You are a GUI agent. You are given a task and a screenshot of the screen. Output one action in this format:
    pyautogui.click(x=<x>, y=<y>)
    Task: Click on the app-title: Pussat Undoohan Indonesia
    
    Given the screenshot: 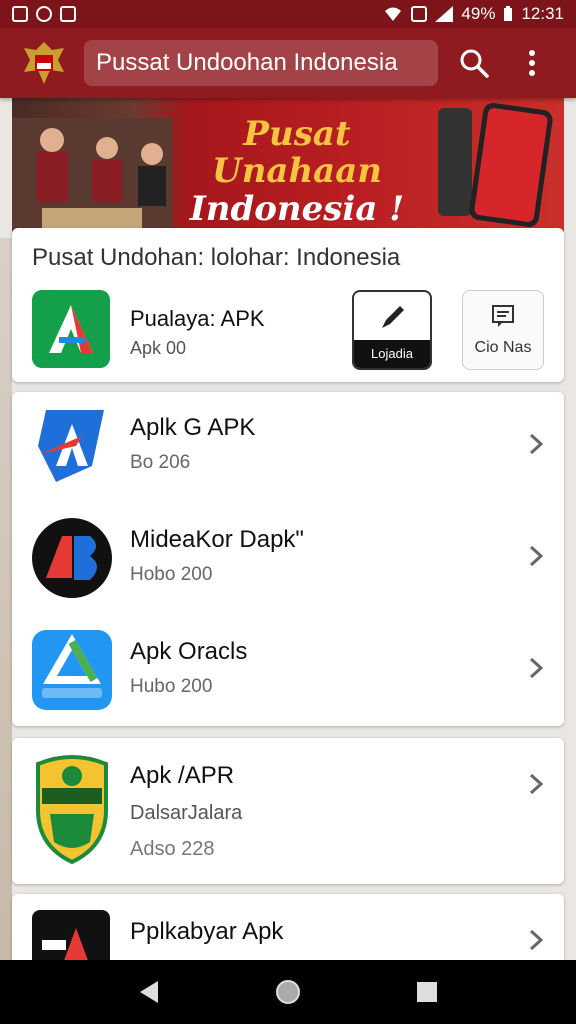 What is the action you would take?
    pyautogui.click(x=261, y=63)
    